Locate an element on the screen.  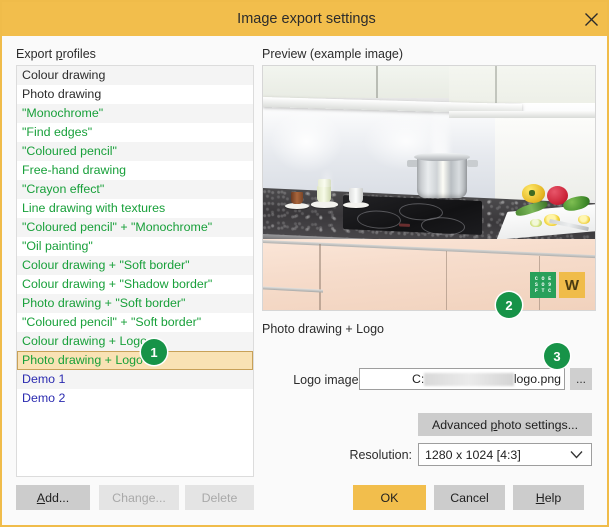
under-cabinet-light is located at coordinates (521, 115).